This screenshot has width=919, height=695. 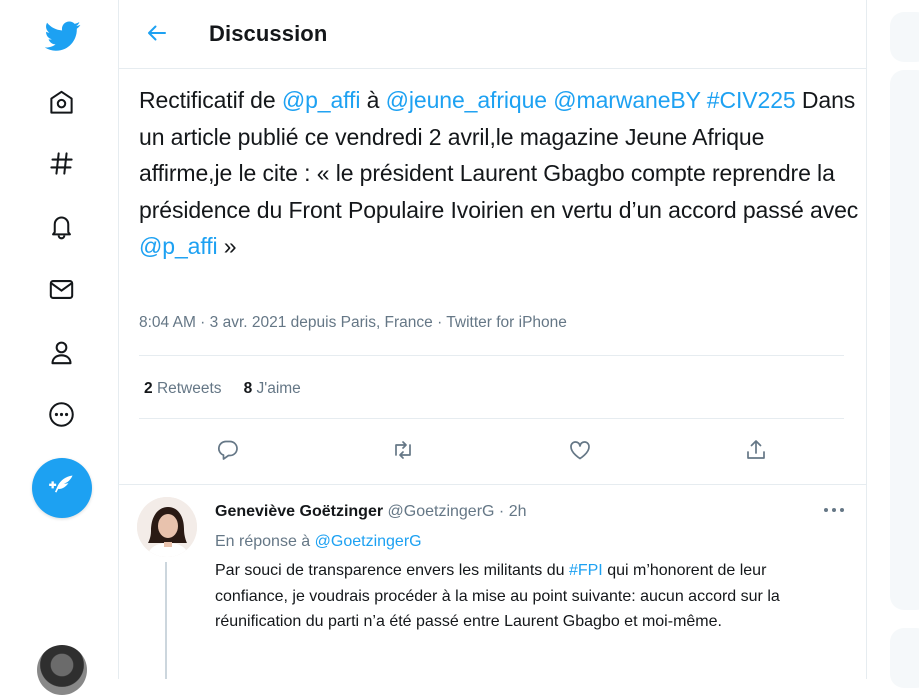 What do you see at coordinates (61, 163) in the screenshot?
I see `hashtag-icon` at bounding box center [61, 163].